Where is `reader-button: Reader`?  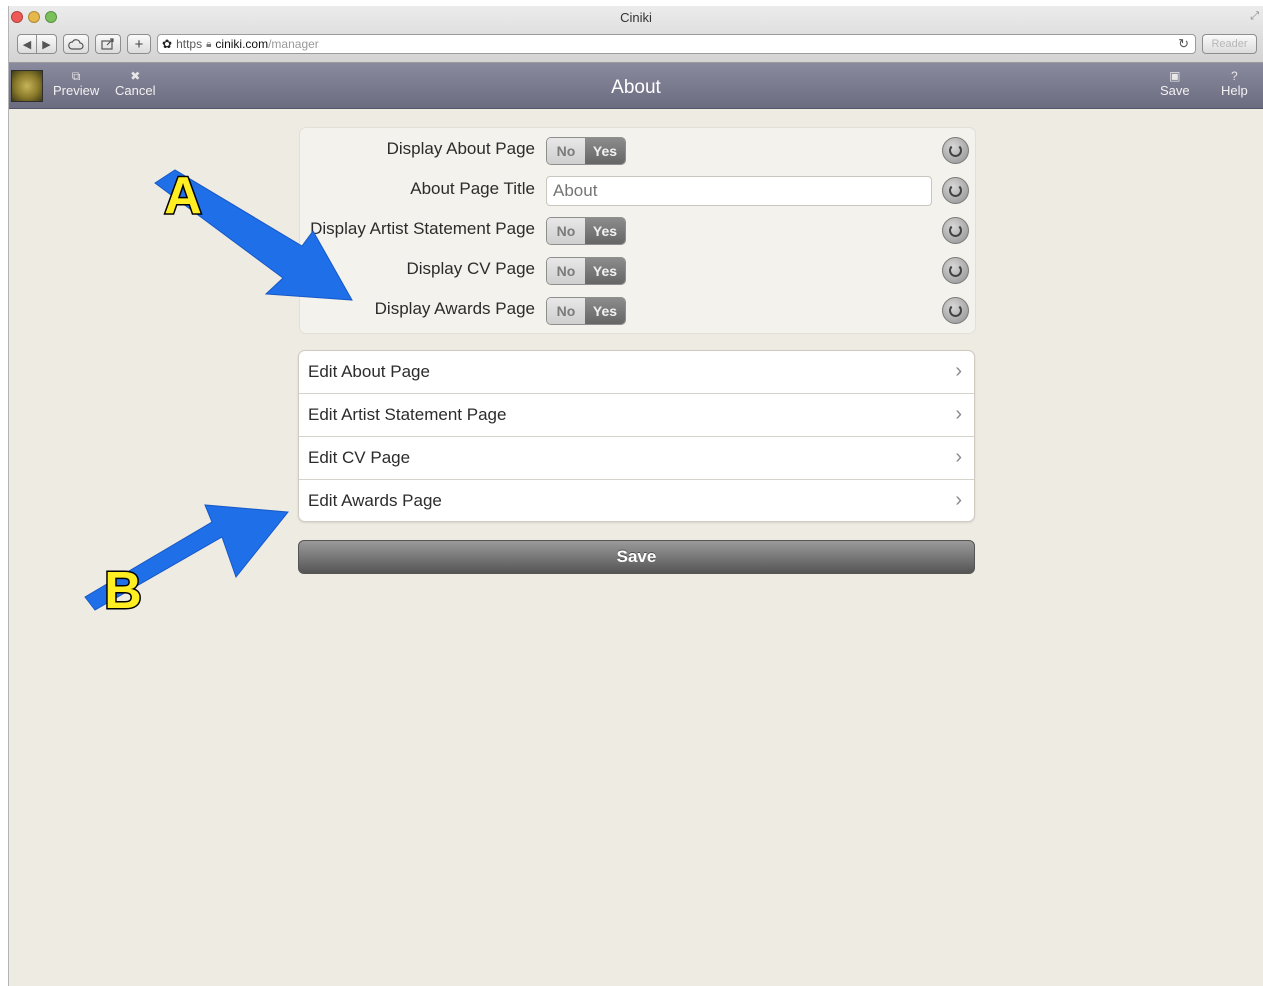 reader-button: Reader is located at coordinates (1229, 44).